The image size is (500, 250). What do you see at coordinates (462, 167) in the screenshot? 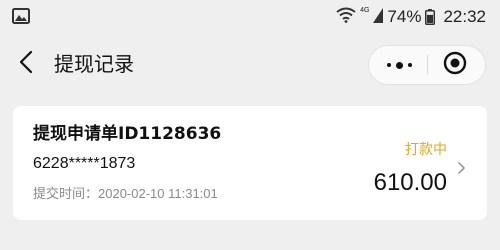
I see `chevron-right-icon` at bounding box center [462, 167].